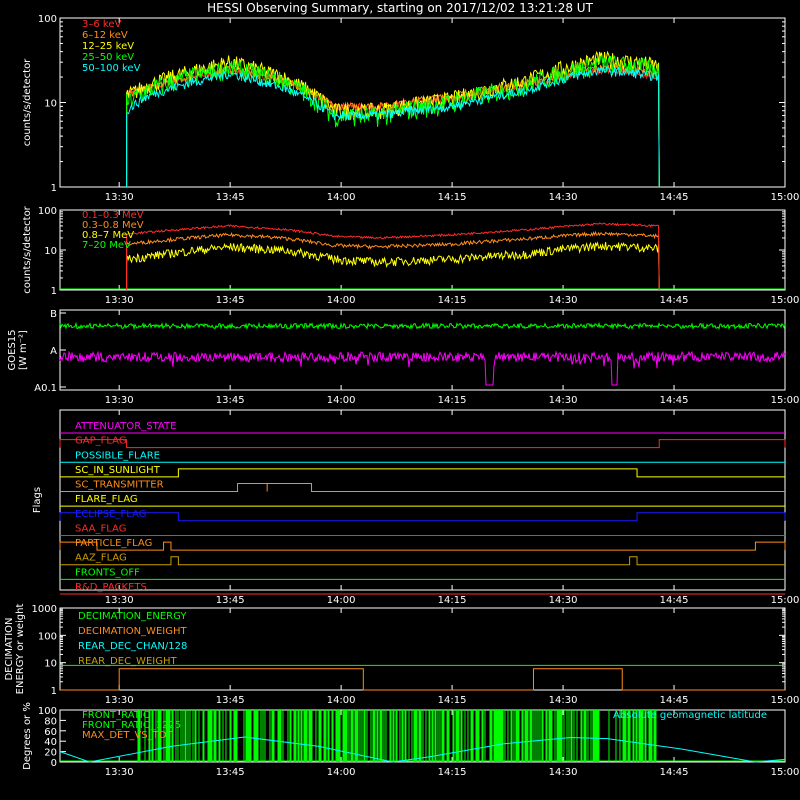 The image size is (800, 800). I want to click on flag-label: FLARE_FLAG, so click(106, 499).